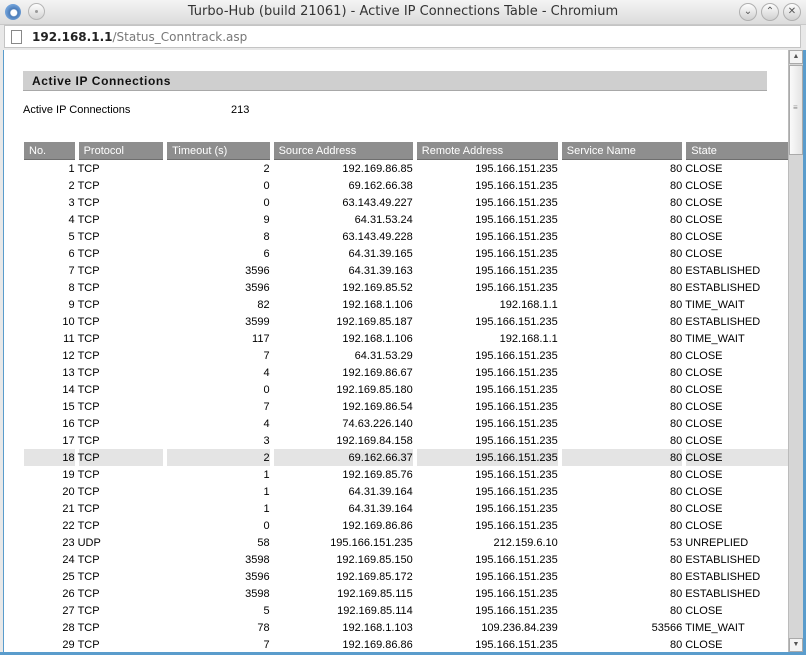  I want to click on url-path: /Status_Conntrack.asp, so click(180, 37).